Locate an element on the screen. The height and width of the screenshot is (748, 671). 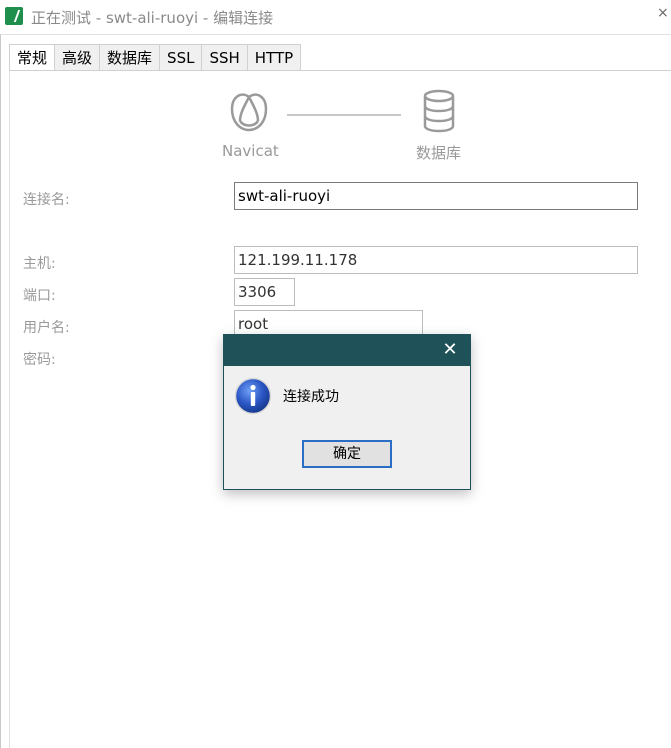
connection-name-label: 连接名: is located at coordinates (46, 200).